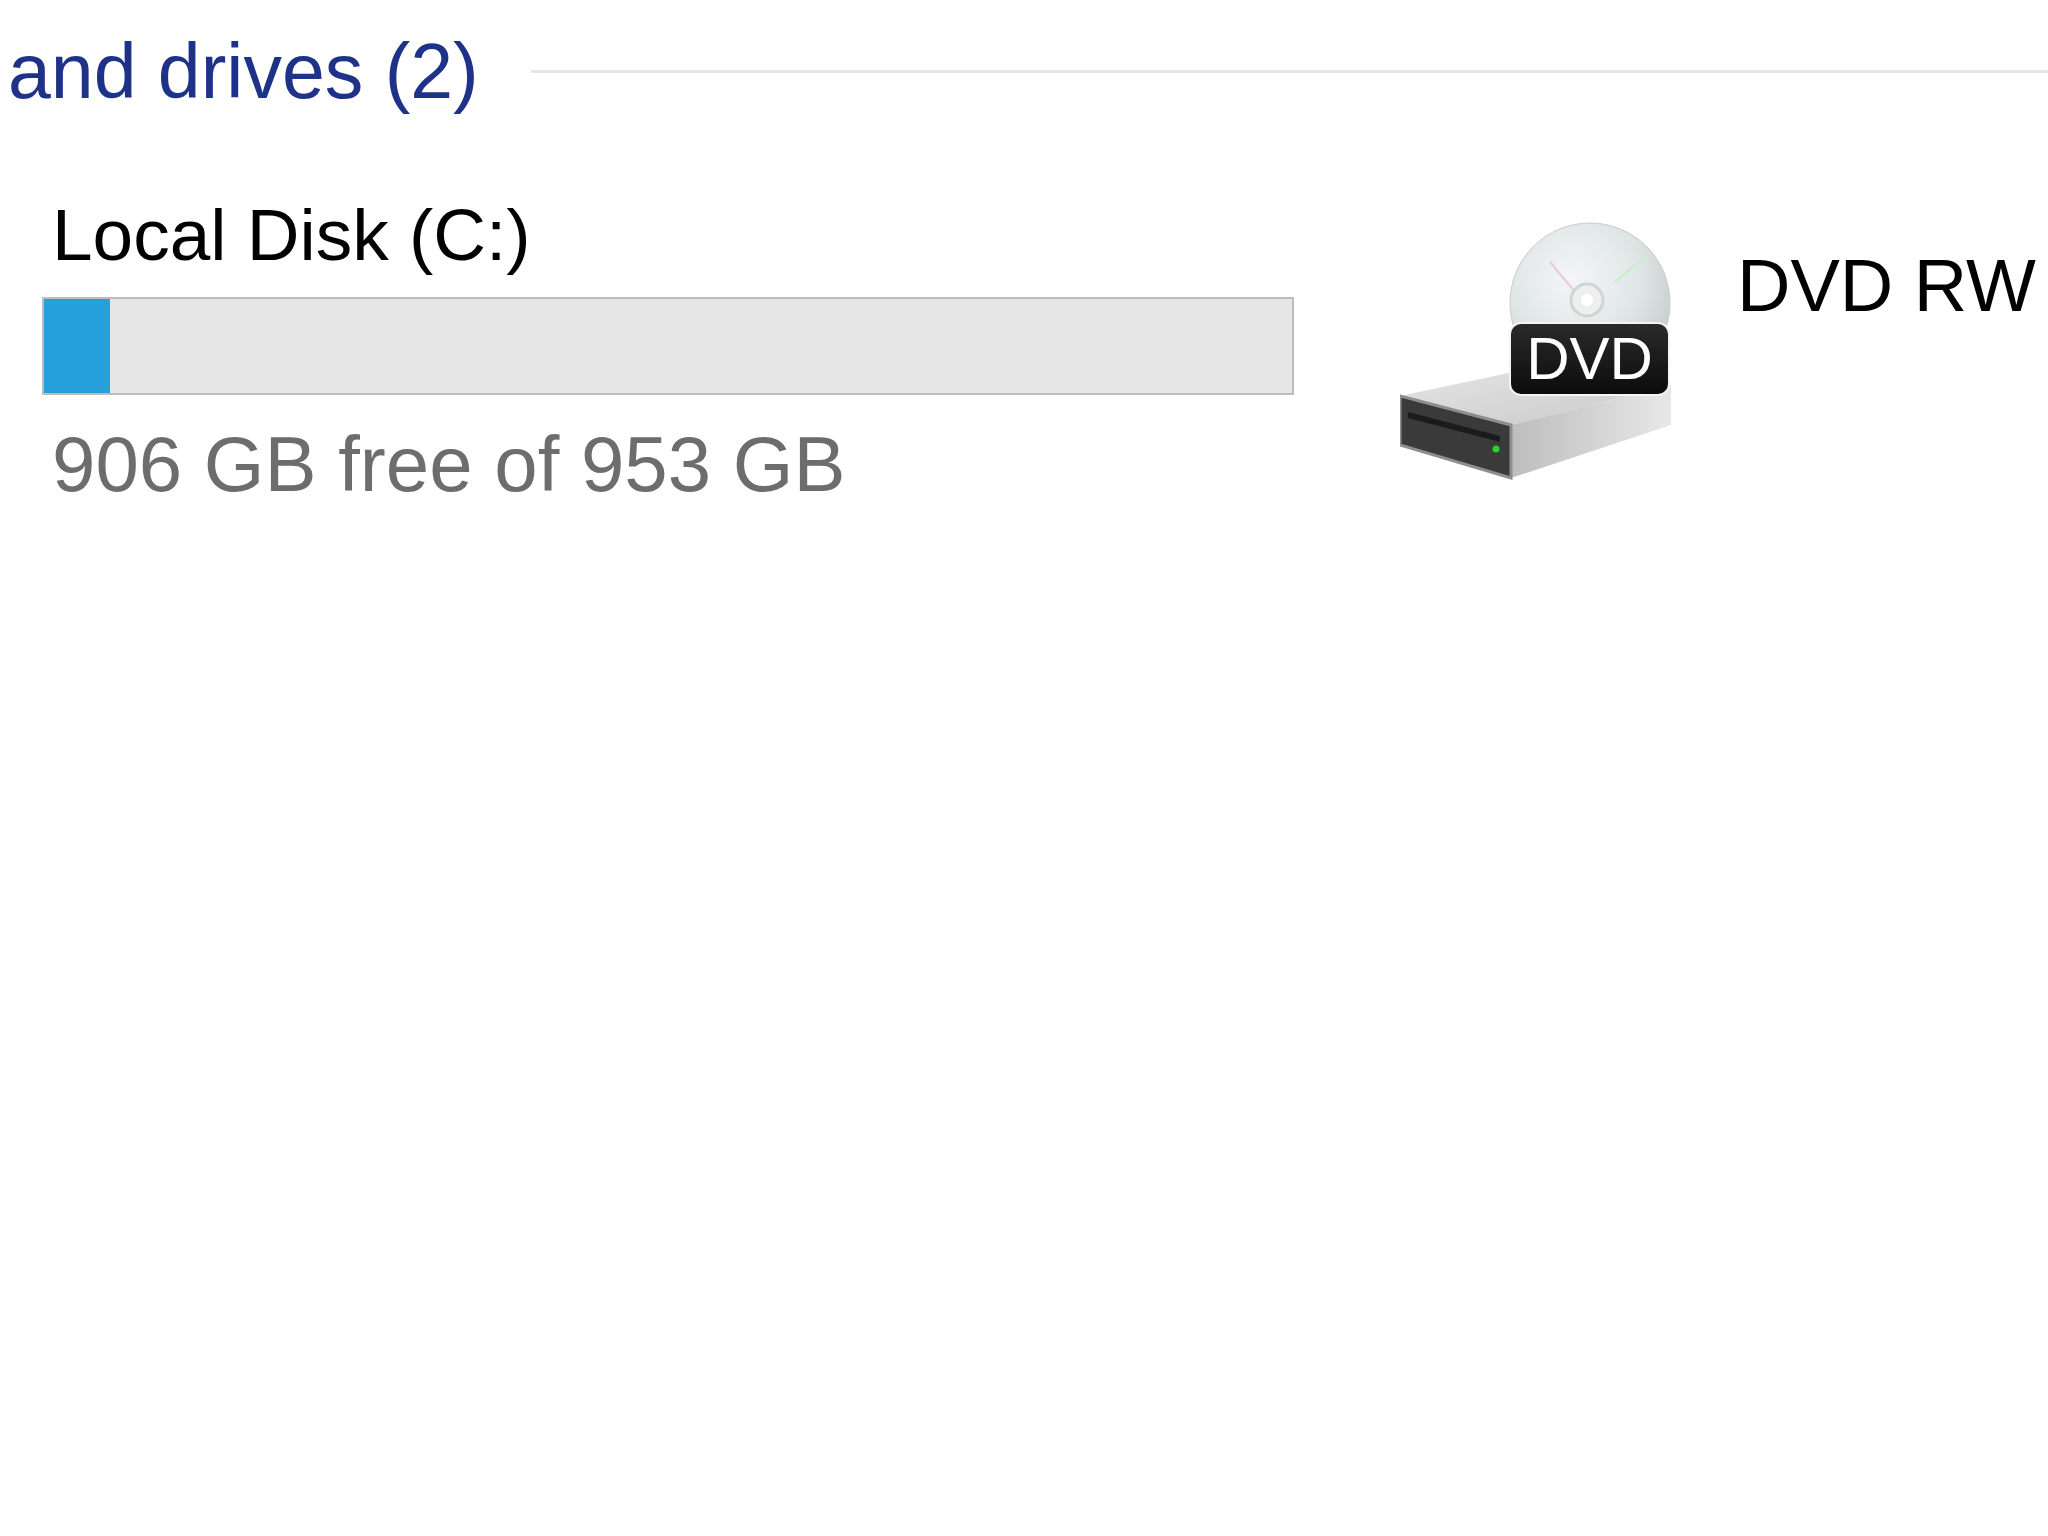 This screenshot has width=2048, height=1536. I want to click on free-space-text: 906 GB free of 953 GB, so click(449, 464).